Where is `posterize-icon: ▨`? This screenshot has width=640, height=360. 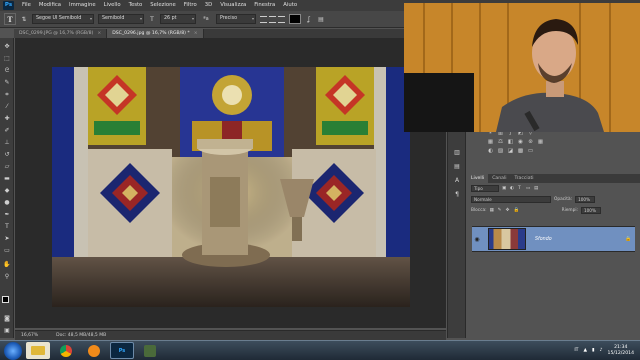 posterize-icon: ▨ is located at coordinates (500, 151).